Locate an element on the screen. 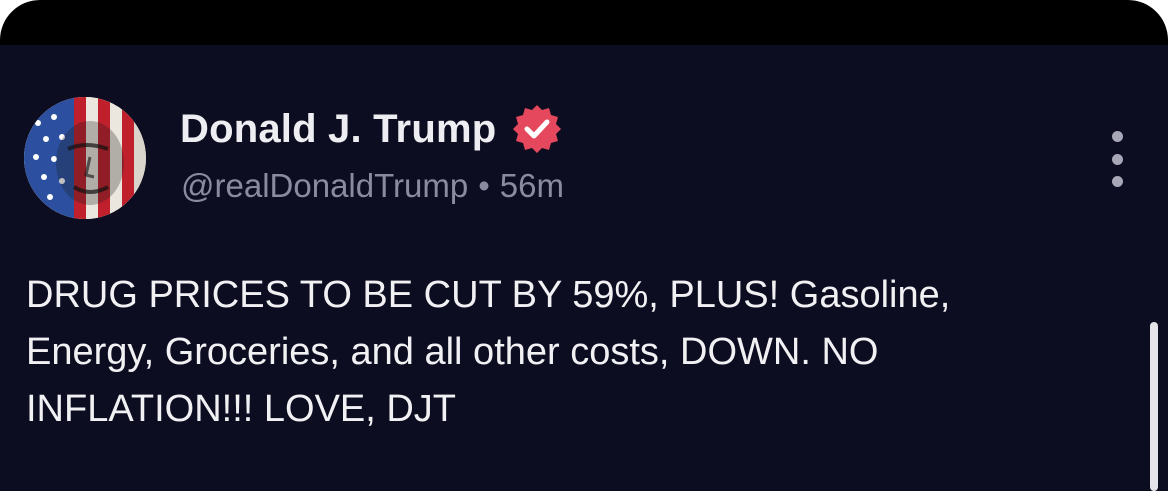  flag-portrait-image is located at coordinates (85, 158).